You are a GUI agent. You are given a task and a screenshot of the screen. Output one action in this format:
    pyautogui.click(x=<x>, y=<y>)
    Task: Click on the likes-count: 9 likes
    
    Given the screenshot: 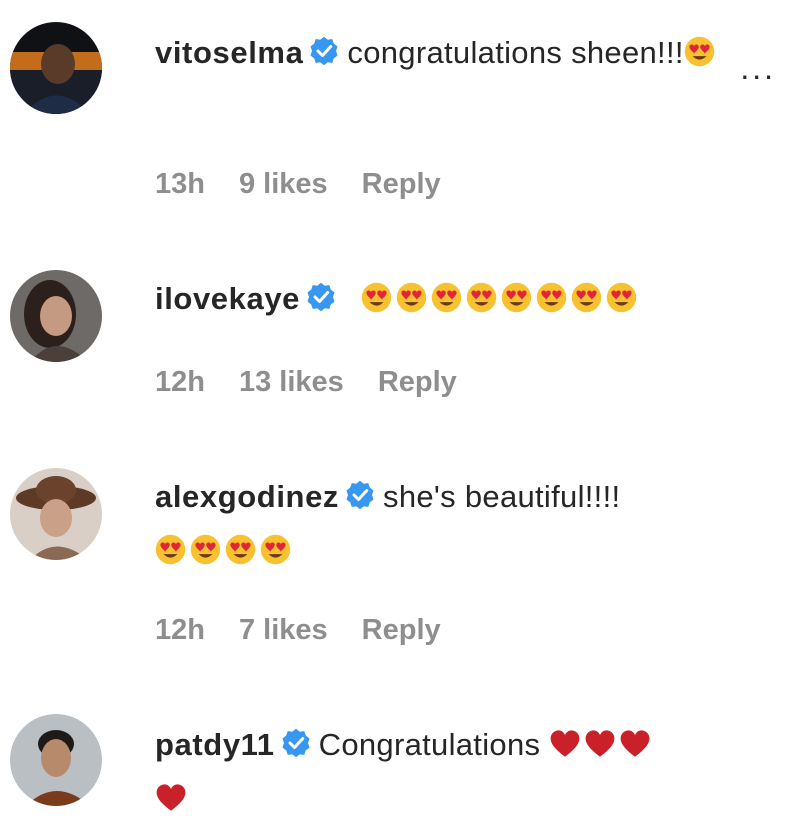 What is the action you would take?
    pyautogui.click(x=283, y=184)
    